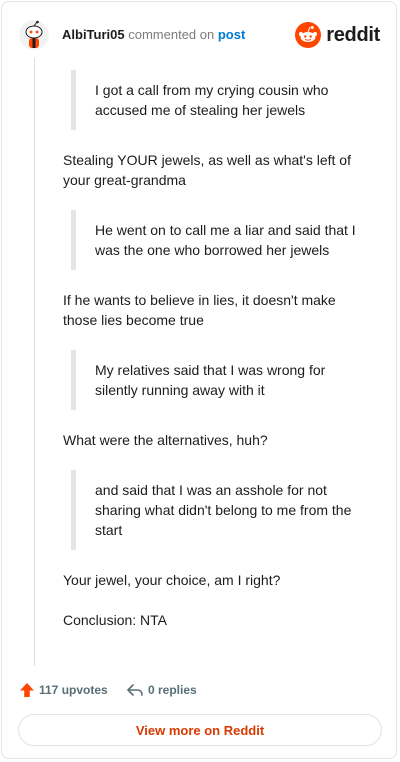 This screenshot has width=400, height=762. I want to click on reply-arrow-icon, so click(135, 690).